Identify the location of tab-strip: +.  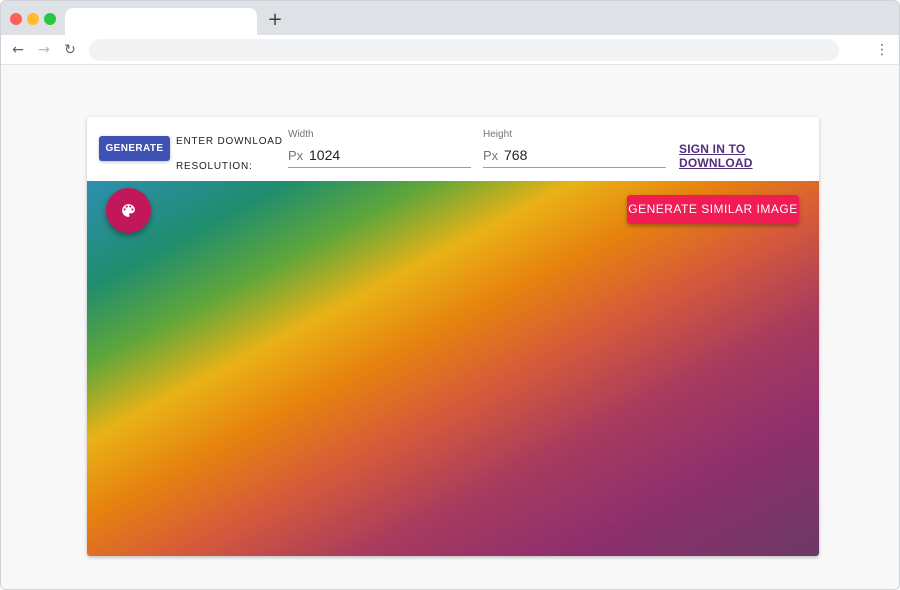
(450, 18).